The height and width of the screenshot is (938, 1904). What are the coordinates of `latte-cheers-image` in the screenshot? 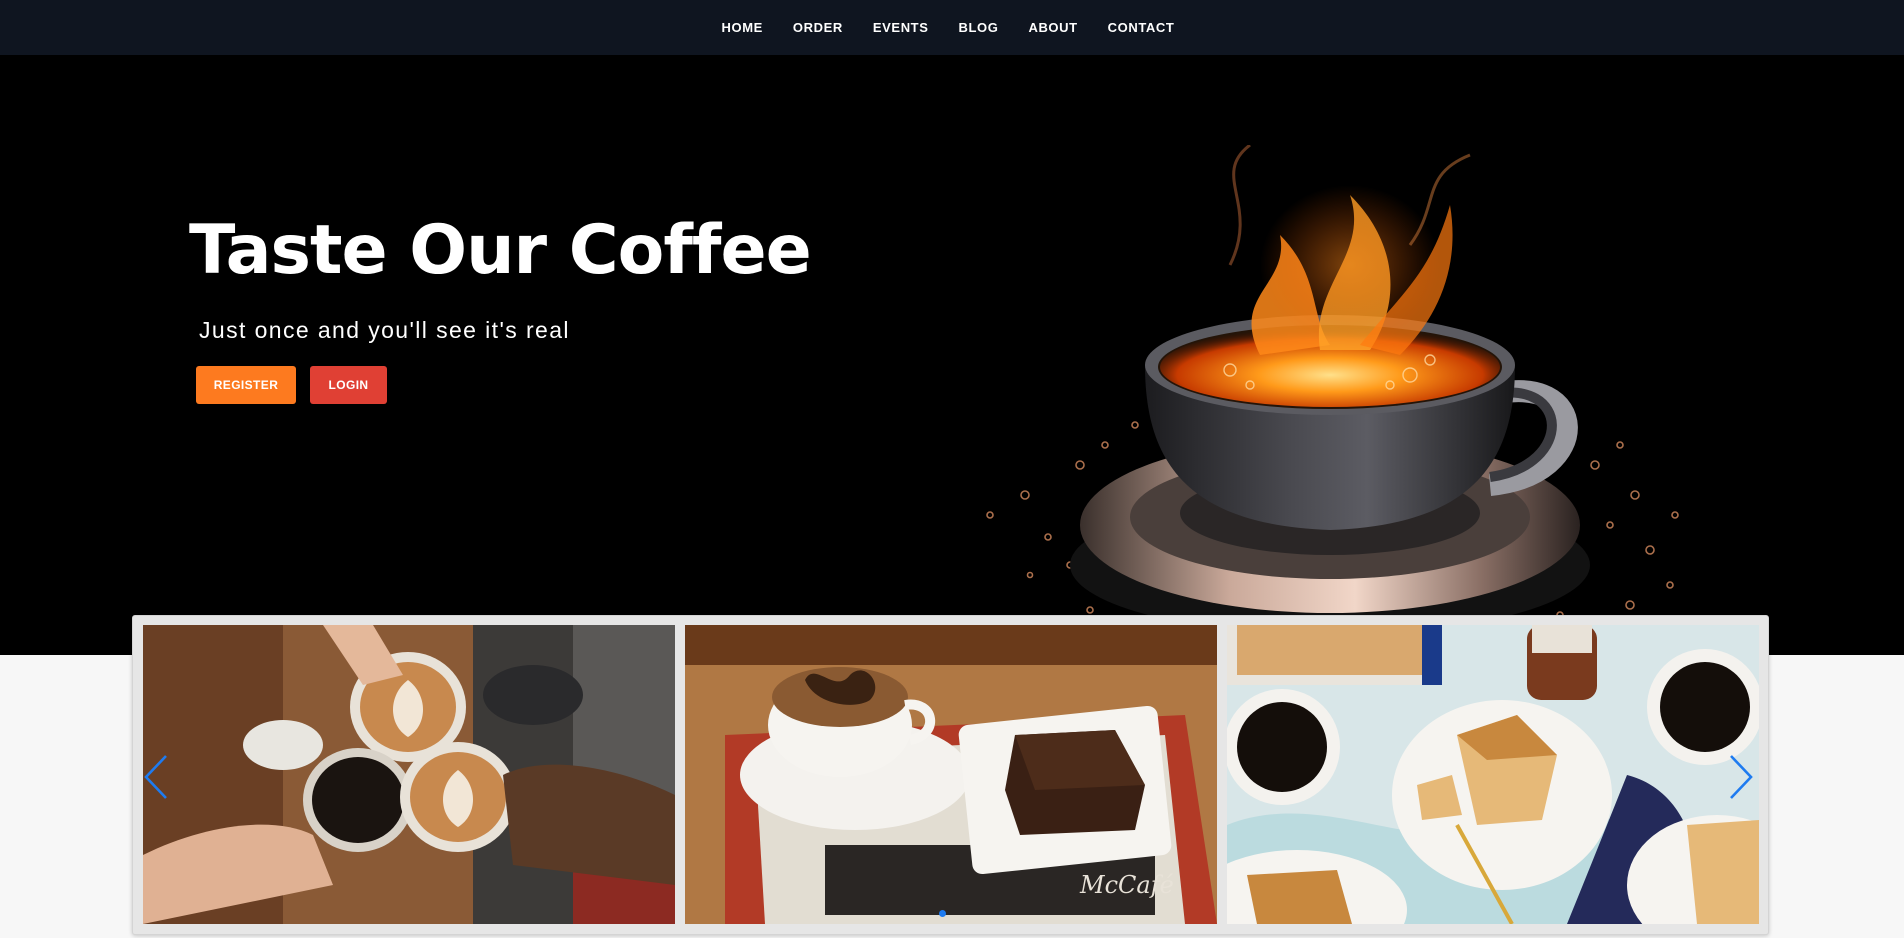 It's located at (409, 774).